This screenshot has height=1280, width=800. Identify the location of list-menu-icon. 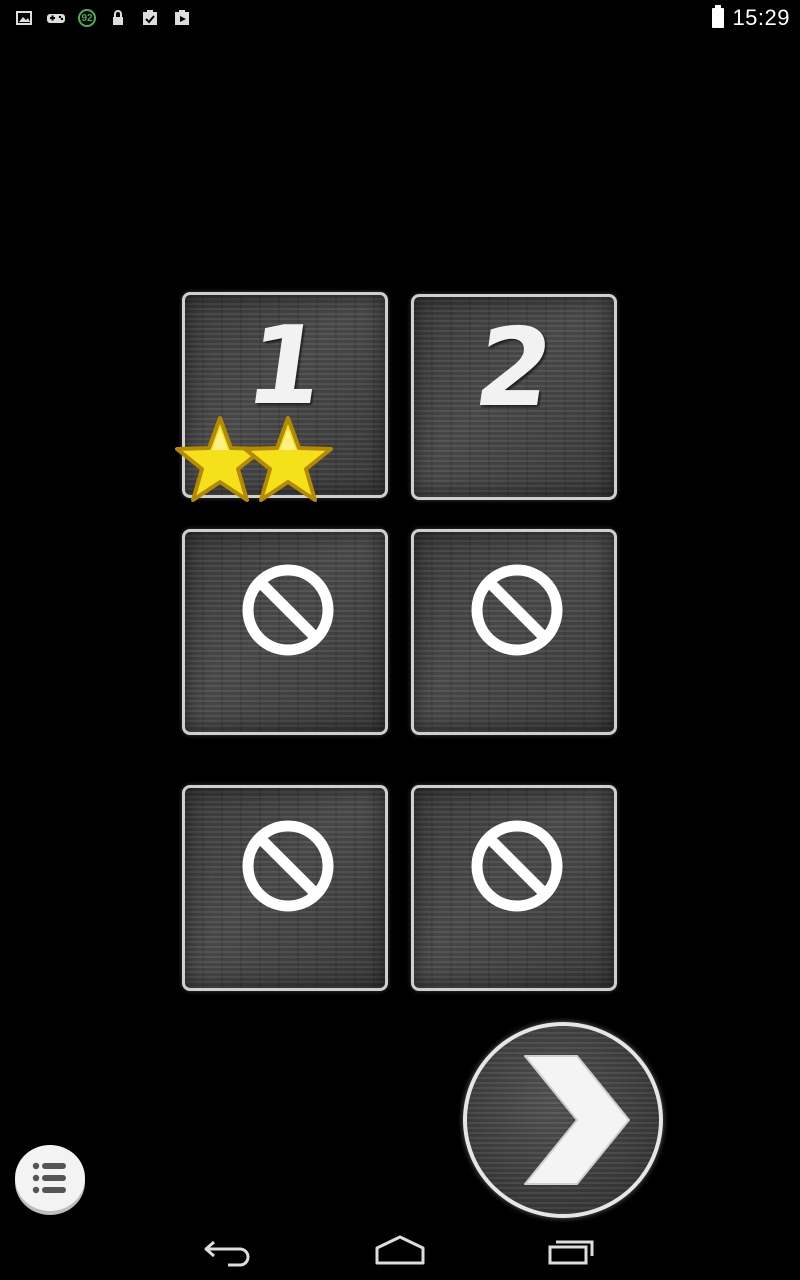
(49, 1178).